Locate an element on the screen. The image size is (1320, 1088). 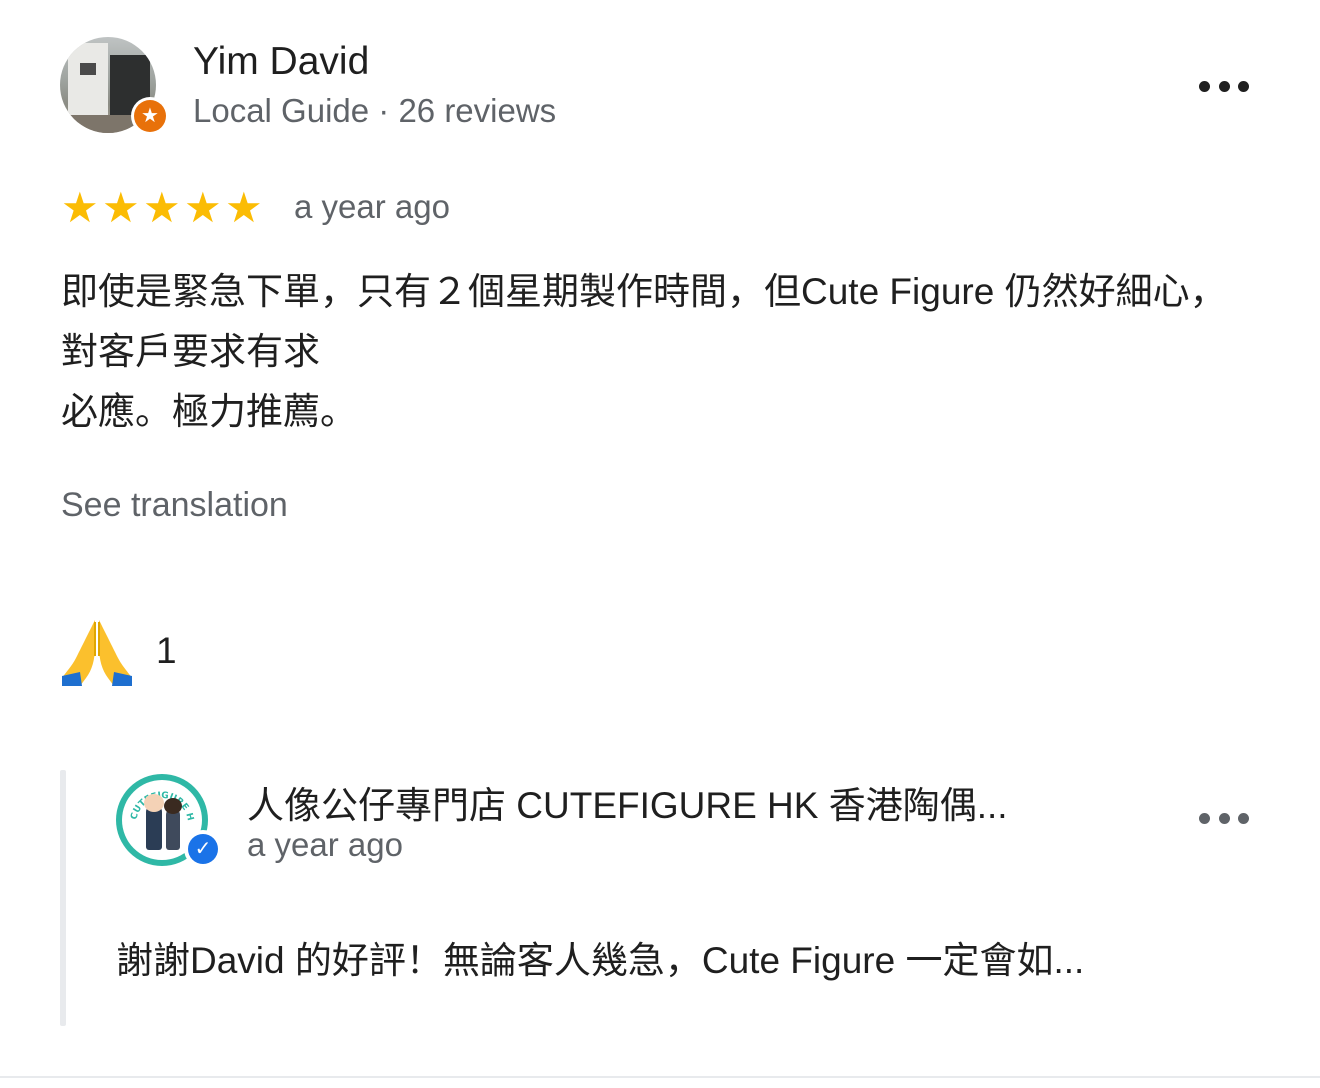
avatar-photo-building is located at coordinates (88, 82).